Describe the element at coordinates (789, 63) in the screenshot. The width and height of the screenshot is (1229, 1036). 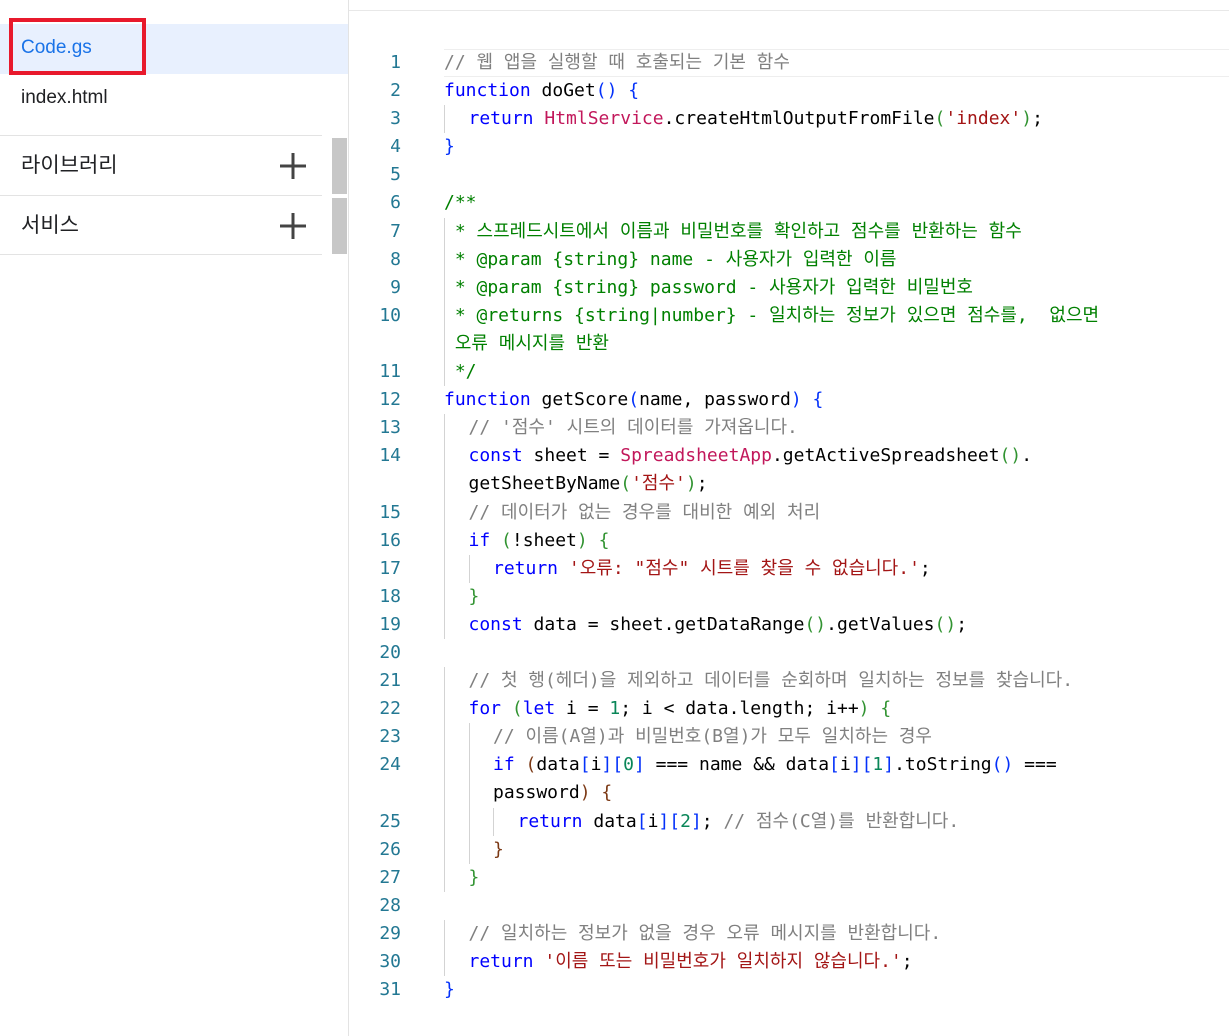
I see `code-line: 1 // 웹 앱을 실행할 때 호출되는 기본 함수` at that location.